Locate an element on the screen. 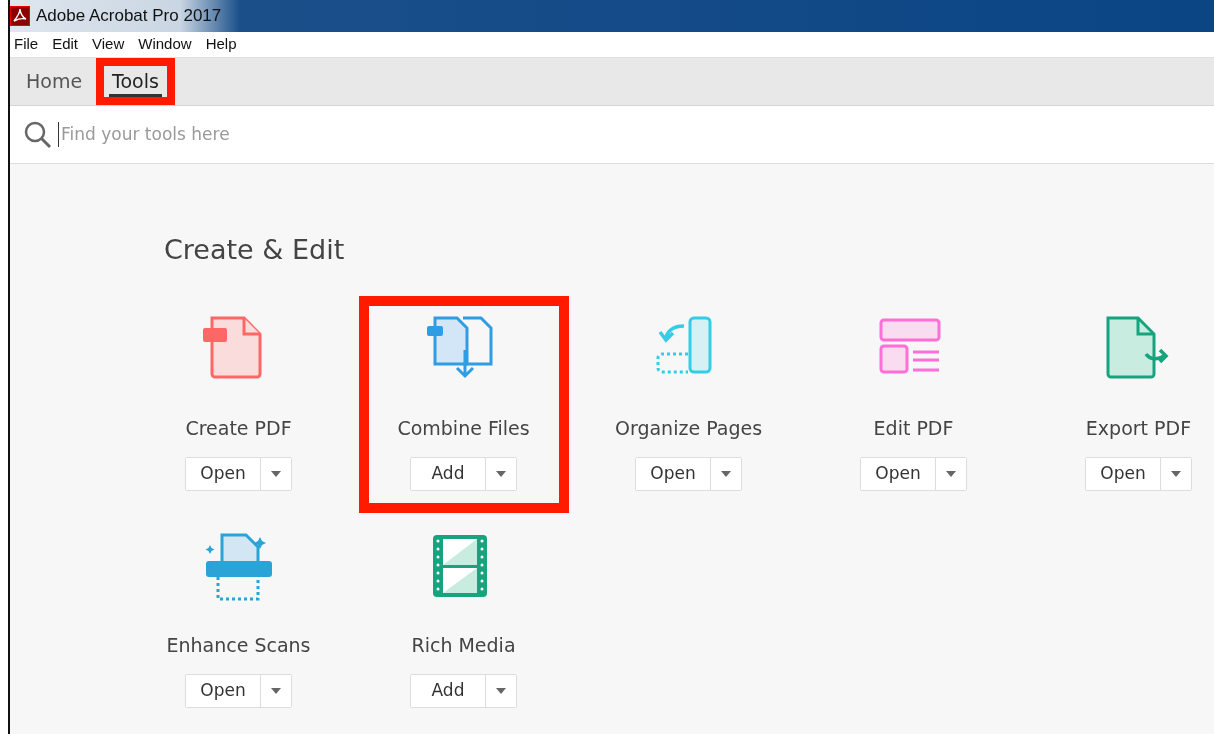 The width and height of the screenshot is (1214, 734). tool-name: Organize Pages is located at coordinates (688, 429).